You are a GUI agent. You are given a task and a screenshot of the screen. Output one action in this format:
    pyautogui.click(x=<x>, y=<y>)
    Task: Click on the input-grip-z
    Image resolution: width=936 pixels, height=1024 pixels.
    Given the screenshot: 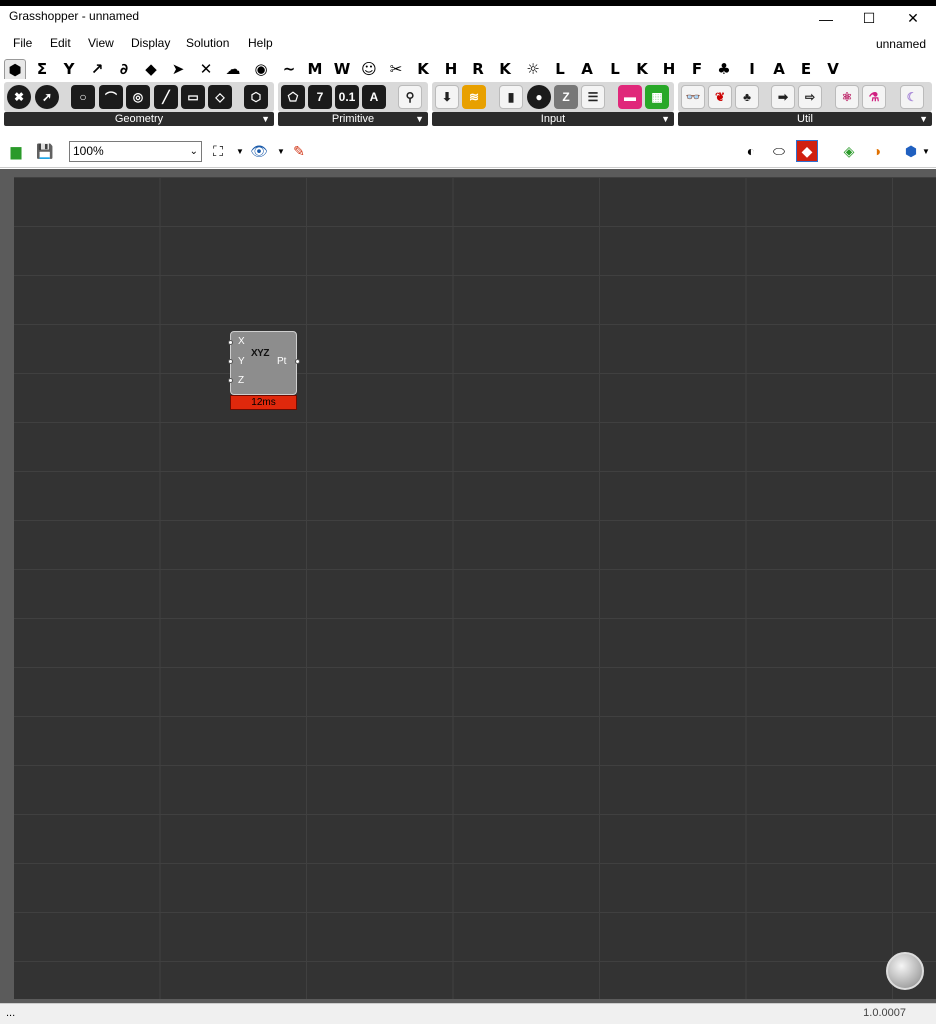 What is the action you would take?
    pyautogui.click(x=230, y=380)
    